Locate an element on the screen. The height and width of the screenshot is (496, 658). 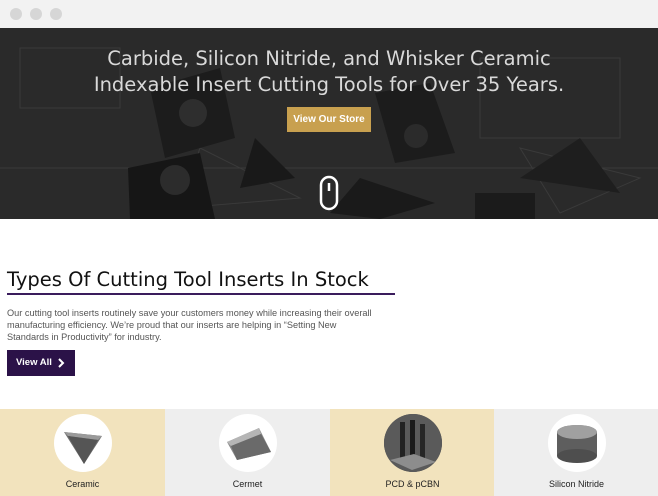
category-tile-cermet: Cermet is located at coordinates (247, 452).